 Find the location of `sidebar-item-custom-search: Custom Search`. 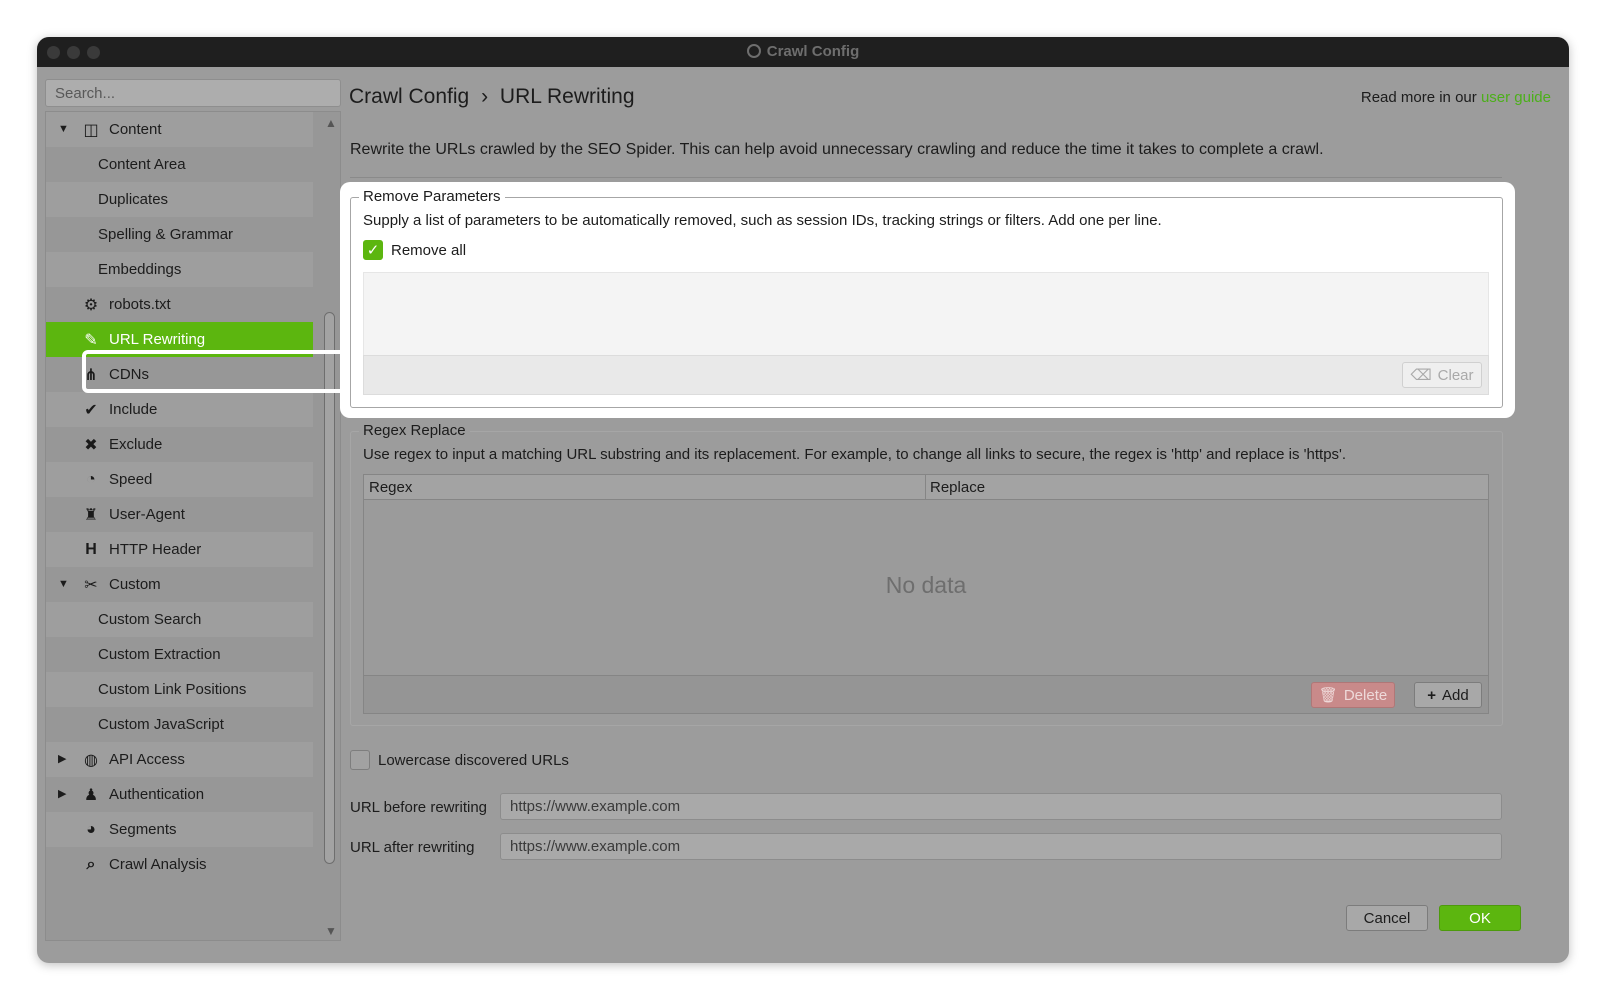

sidebar-item-custom-search: Custom Search is located at coordinates (179, 619).